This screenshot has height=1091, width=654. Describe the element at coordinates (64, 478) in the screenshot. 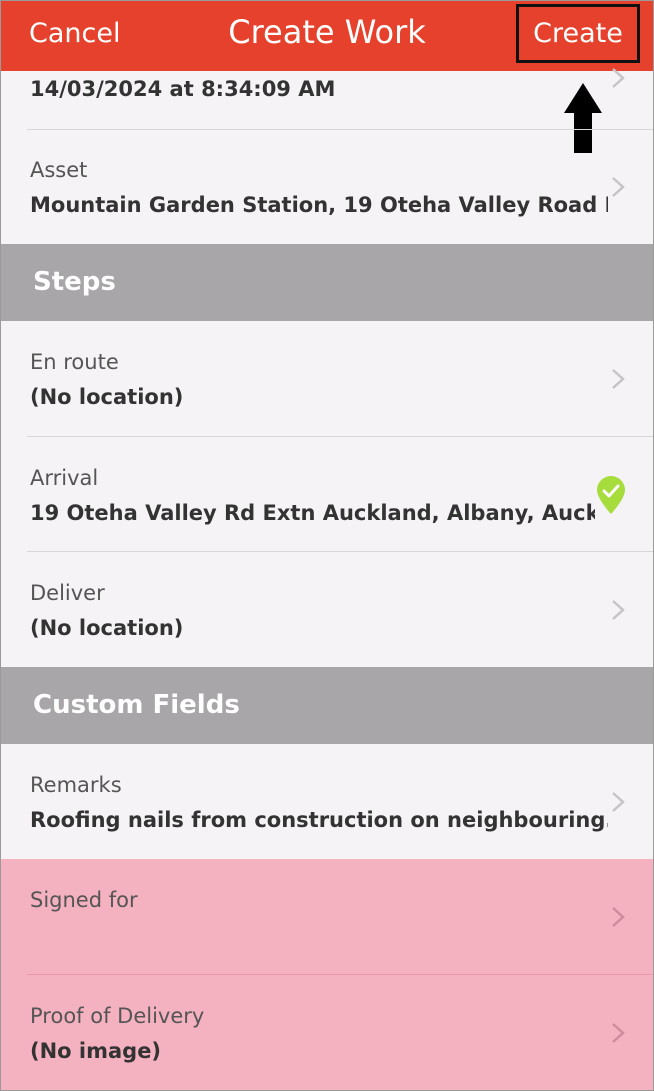

I see `step-label: Arrival` at that location.